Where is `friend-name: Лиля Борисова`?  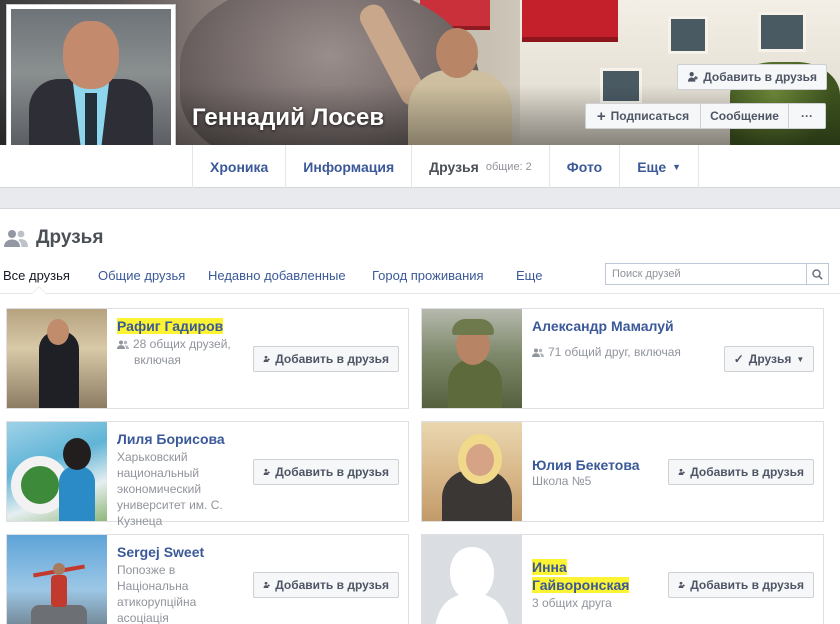 friend-name: Лиля Борисова is located at coordinates (171, 439).